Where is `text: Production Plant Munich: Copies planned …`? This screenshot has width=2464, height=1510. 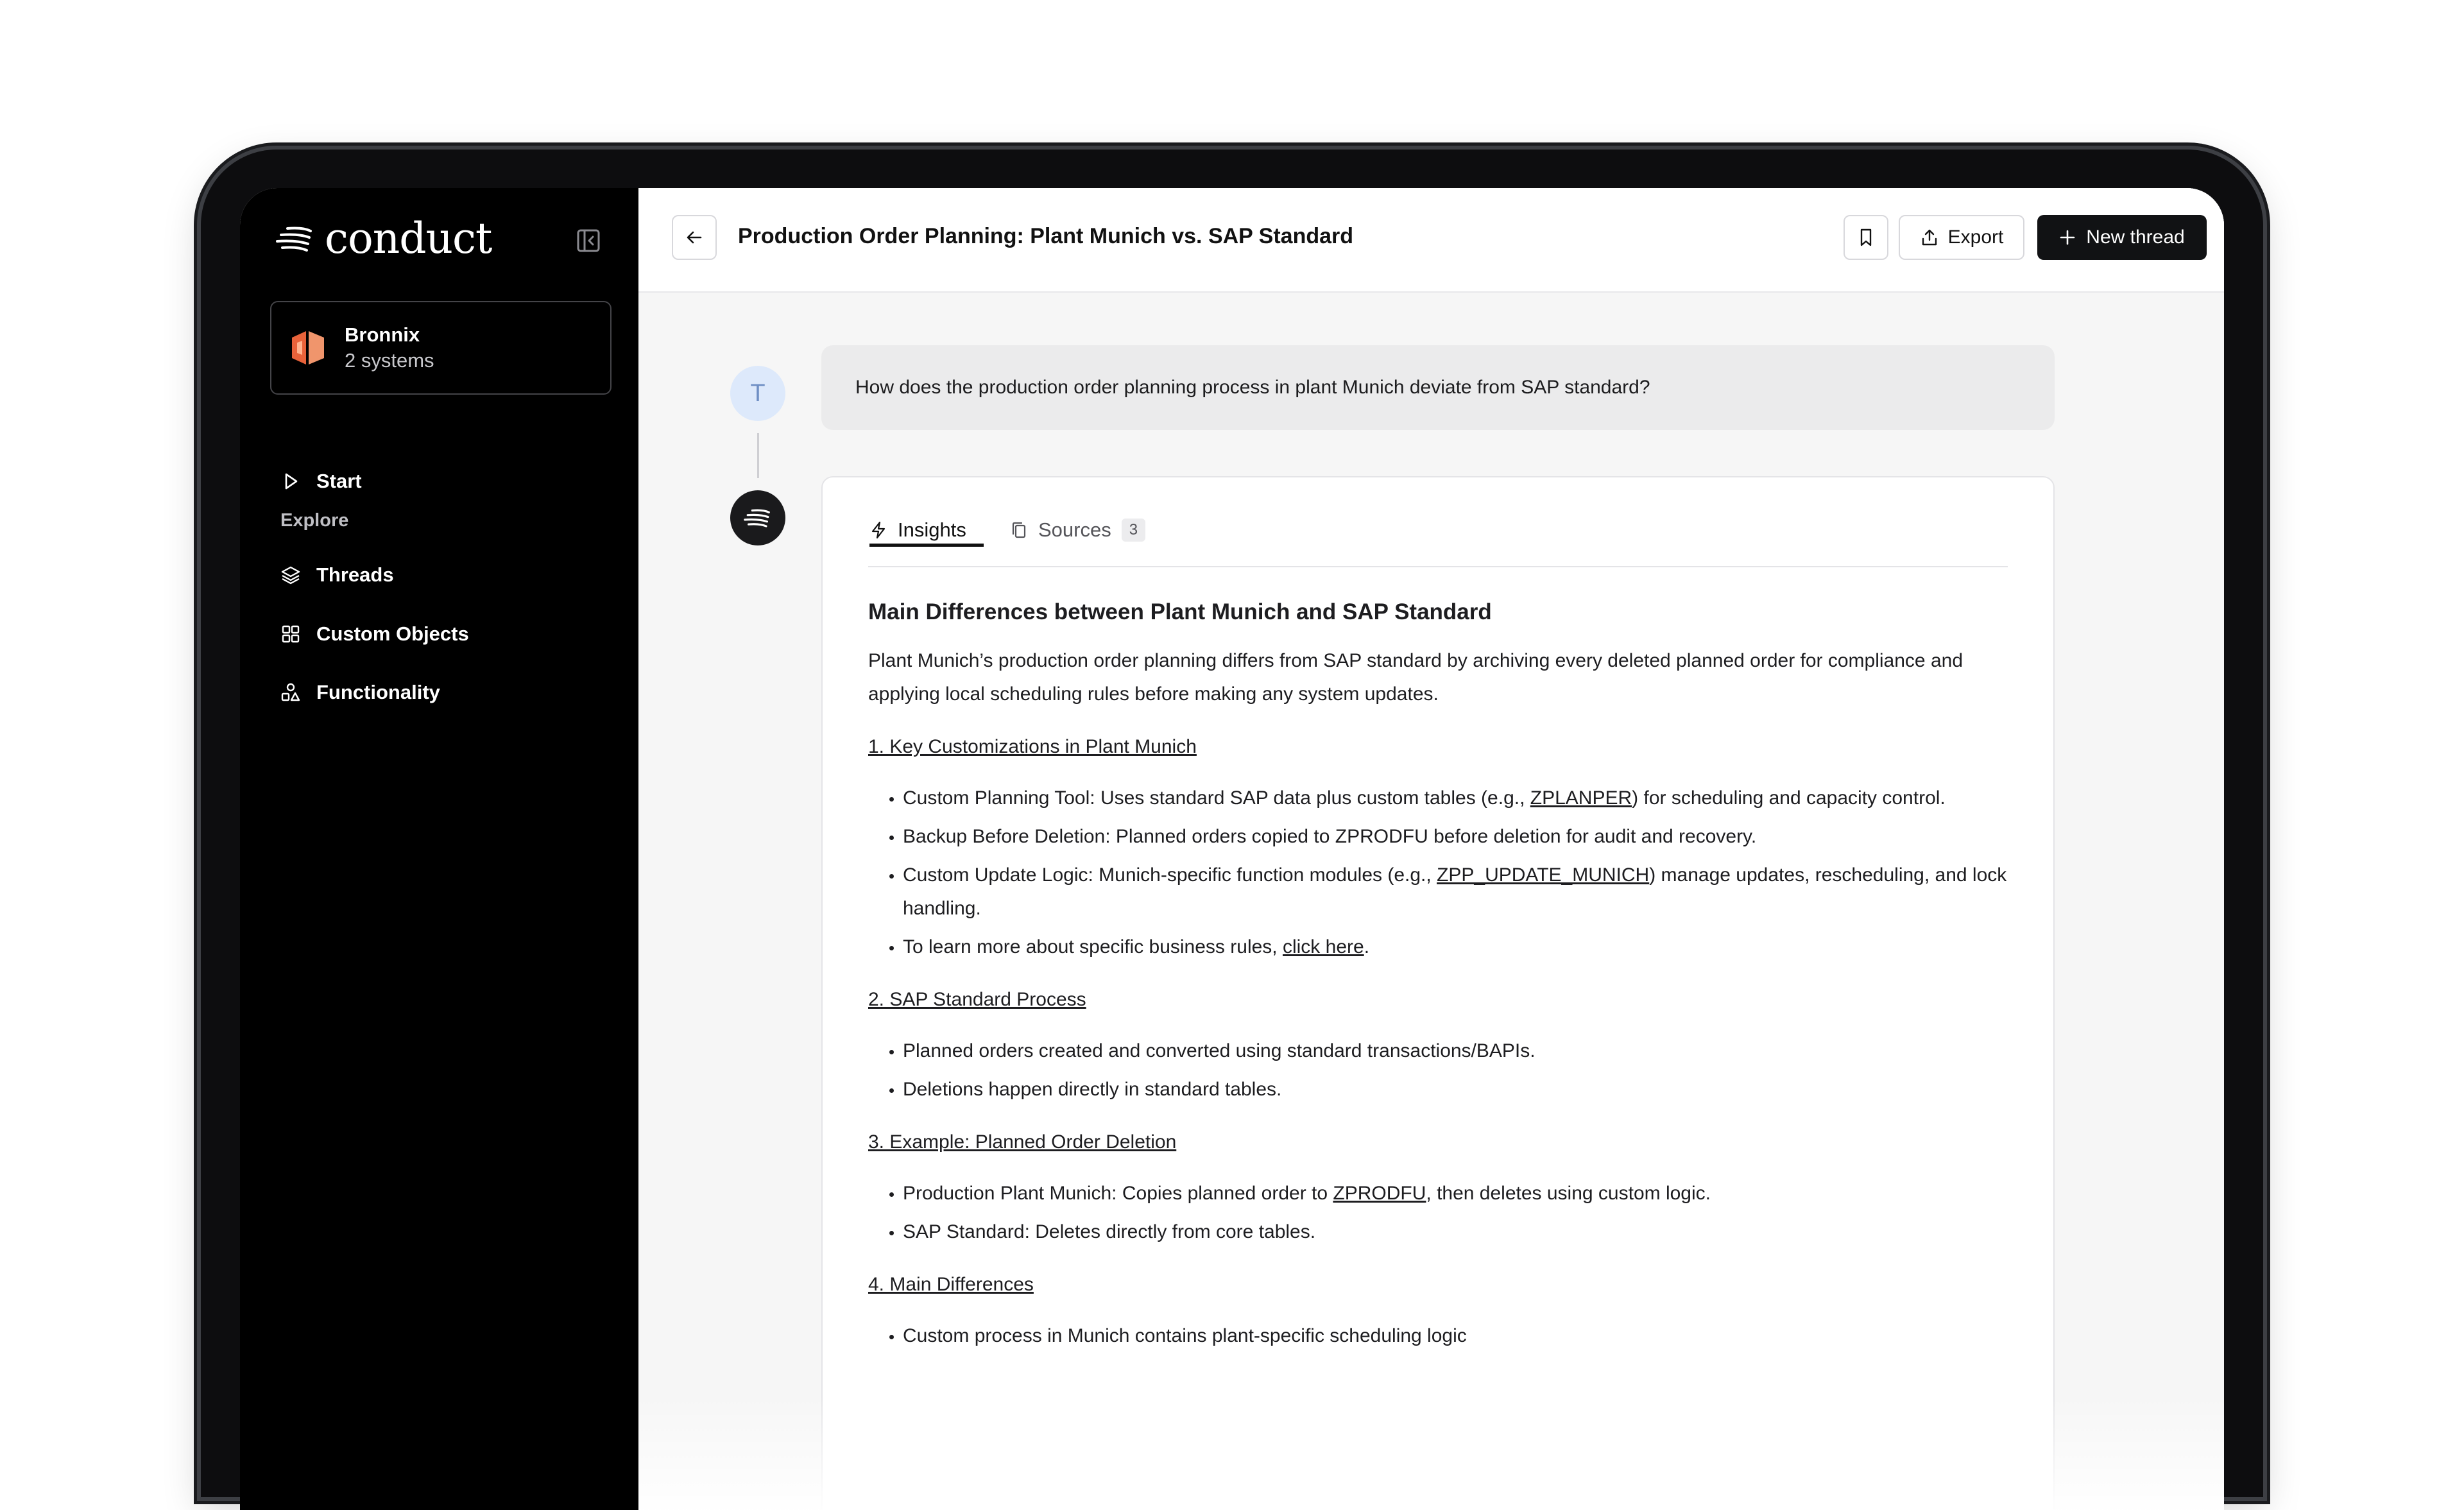
text: Production Plant Munich: Copies planned … is located at coordinates (1118, 1193).